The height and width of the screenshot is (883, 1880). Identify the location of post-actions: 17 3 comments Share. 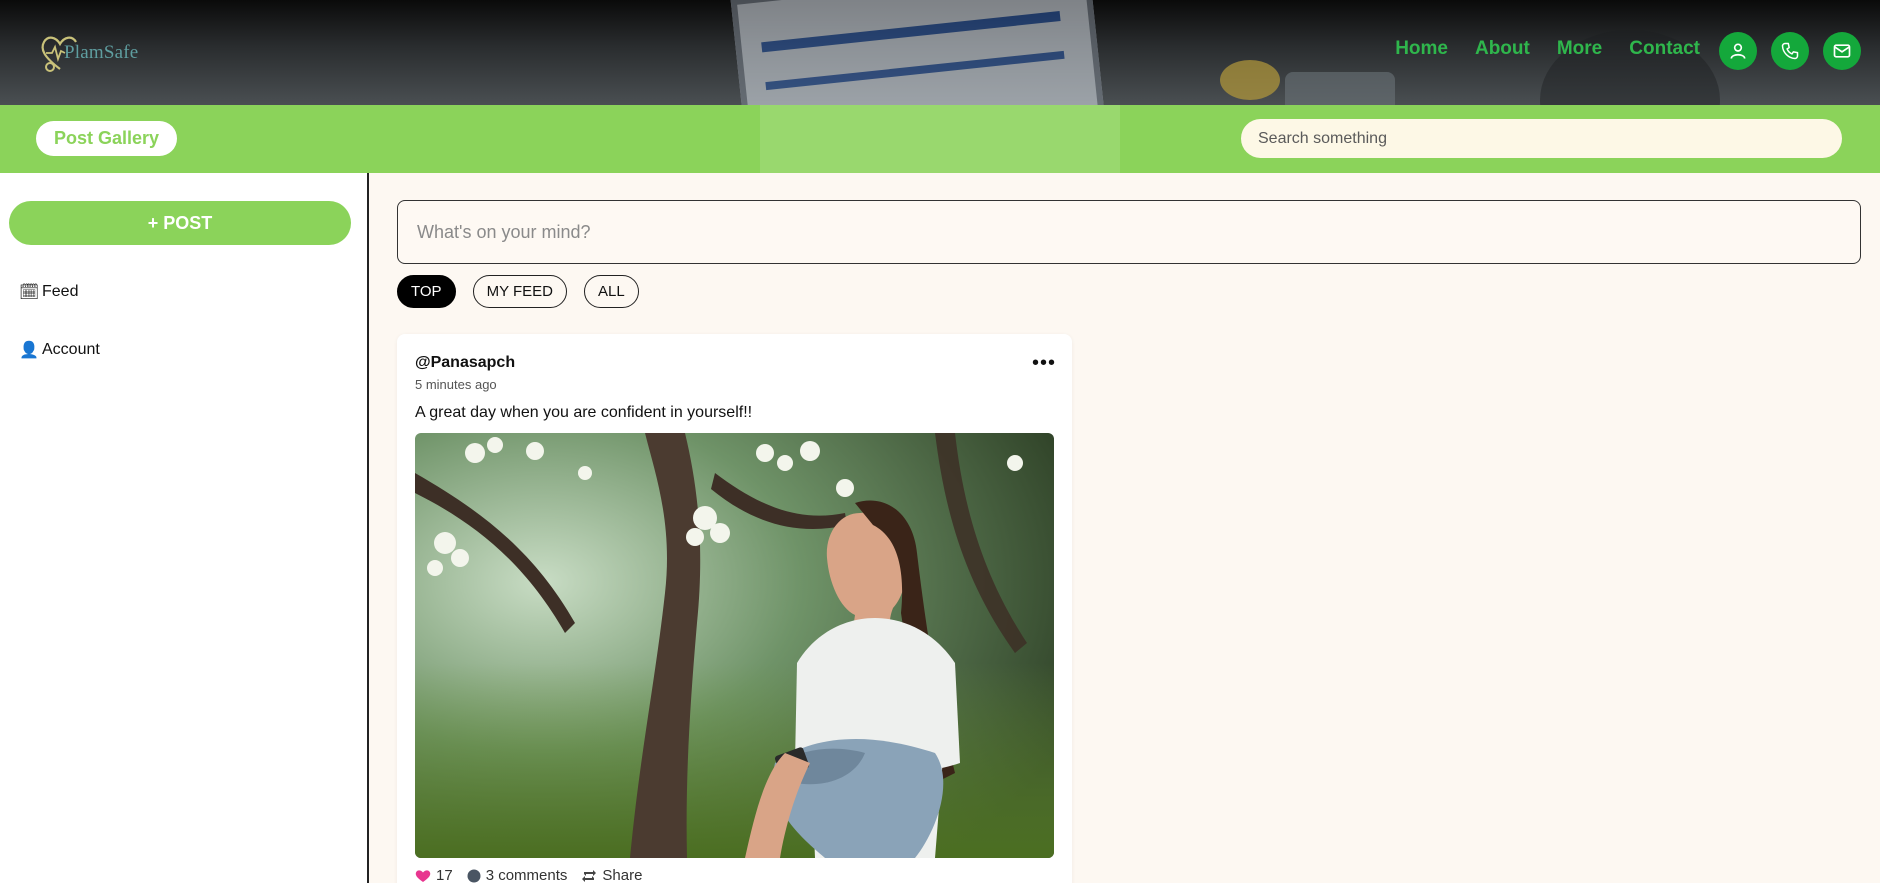
(528, 875).